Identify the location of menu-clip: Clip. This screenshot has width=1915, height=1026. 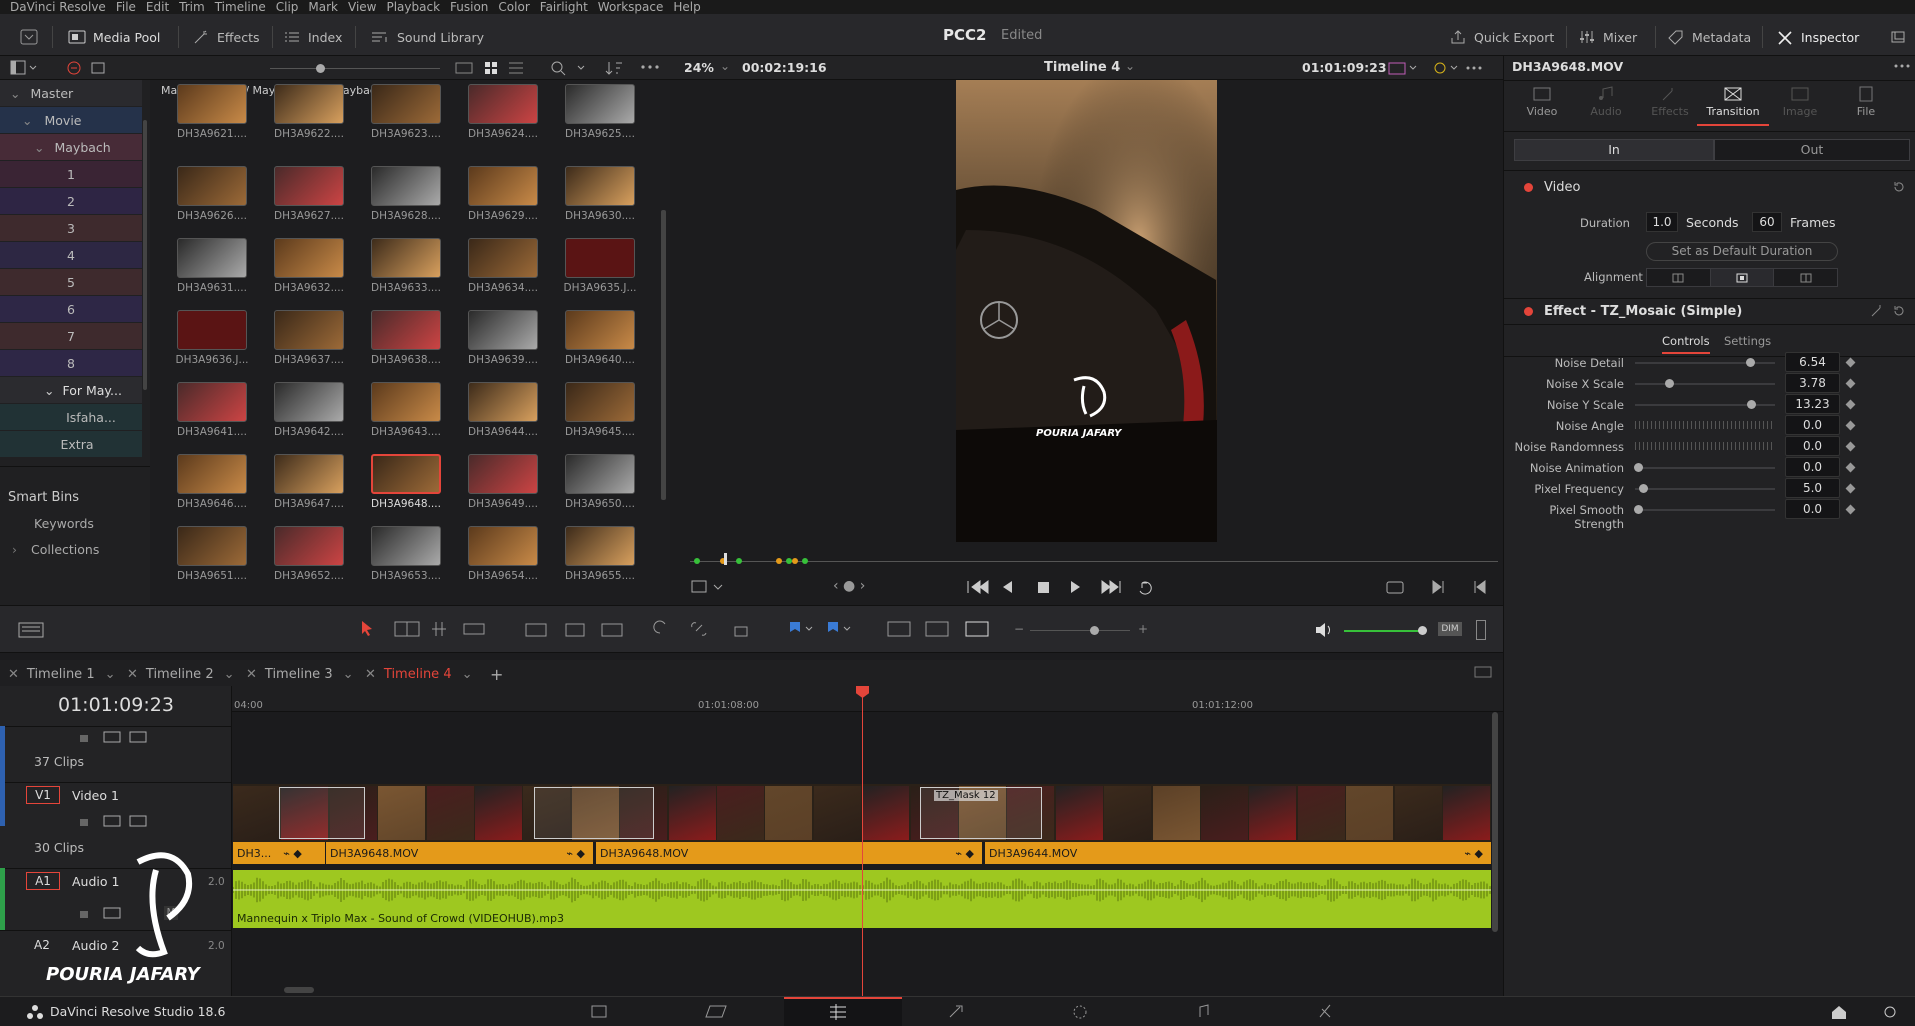
(287, 7).